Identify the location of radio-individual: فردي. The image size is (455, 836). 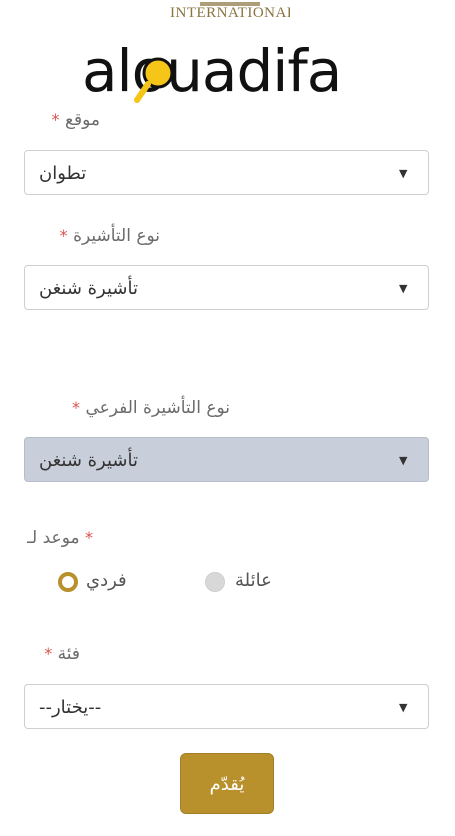
(98, 582).